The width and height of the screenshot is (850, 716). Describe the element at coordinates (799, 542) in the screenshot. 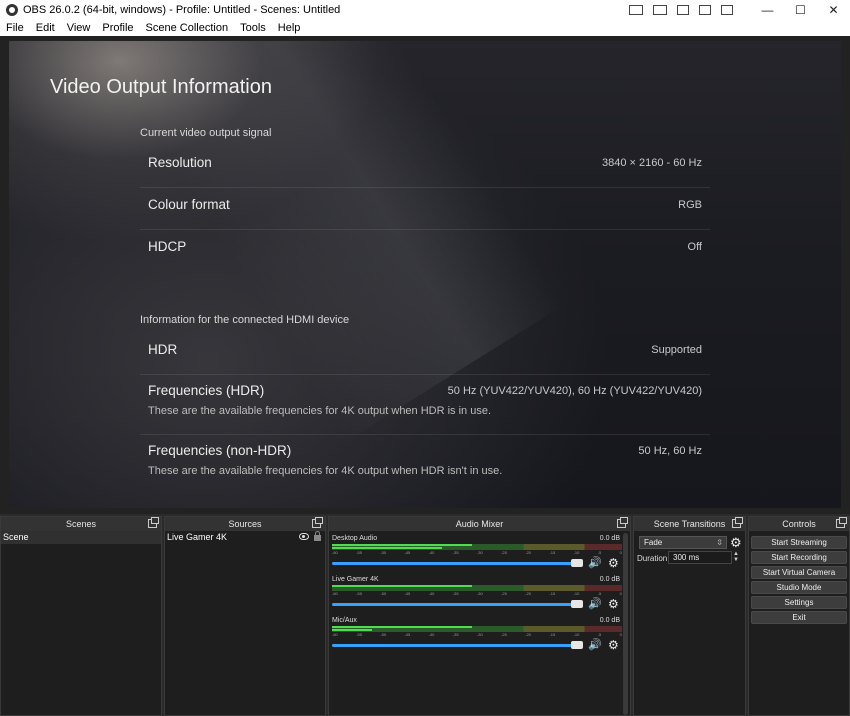

I see `start-streaming-button: Start Streaming` at that location.